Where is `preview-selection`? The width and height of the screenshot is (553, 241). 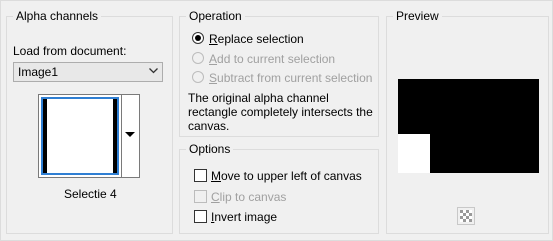 preview-selection is located at coordinates (414, 153).